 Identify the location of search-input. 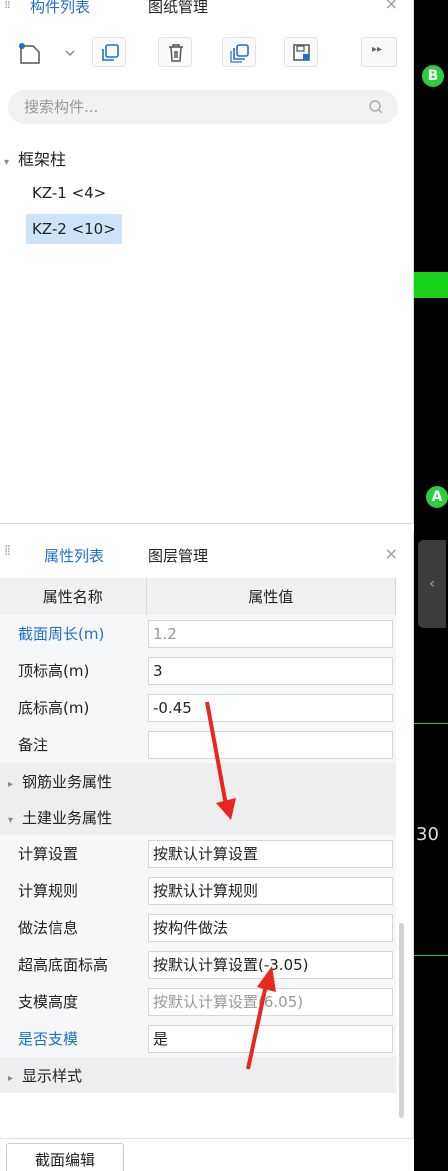
(189, 107).